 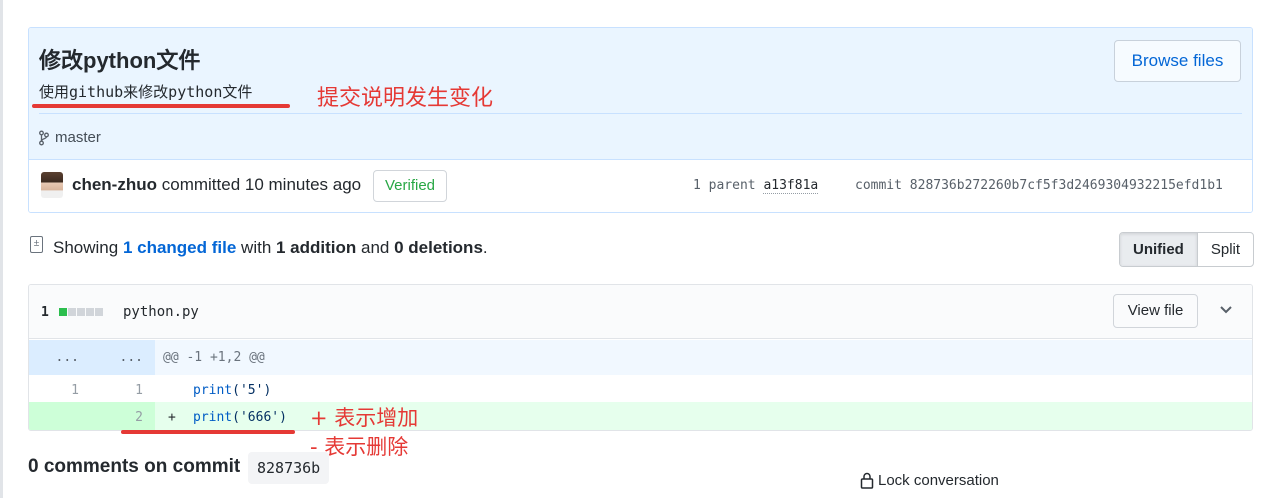 What do you see at coordinates (1066, 185) in the screenshot?
I see `commit-full-sha: 828736b272260b7cf5f3d2469304932215efd1b1` at bounding box center [1066, 185].